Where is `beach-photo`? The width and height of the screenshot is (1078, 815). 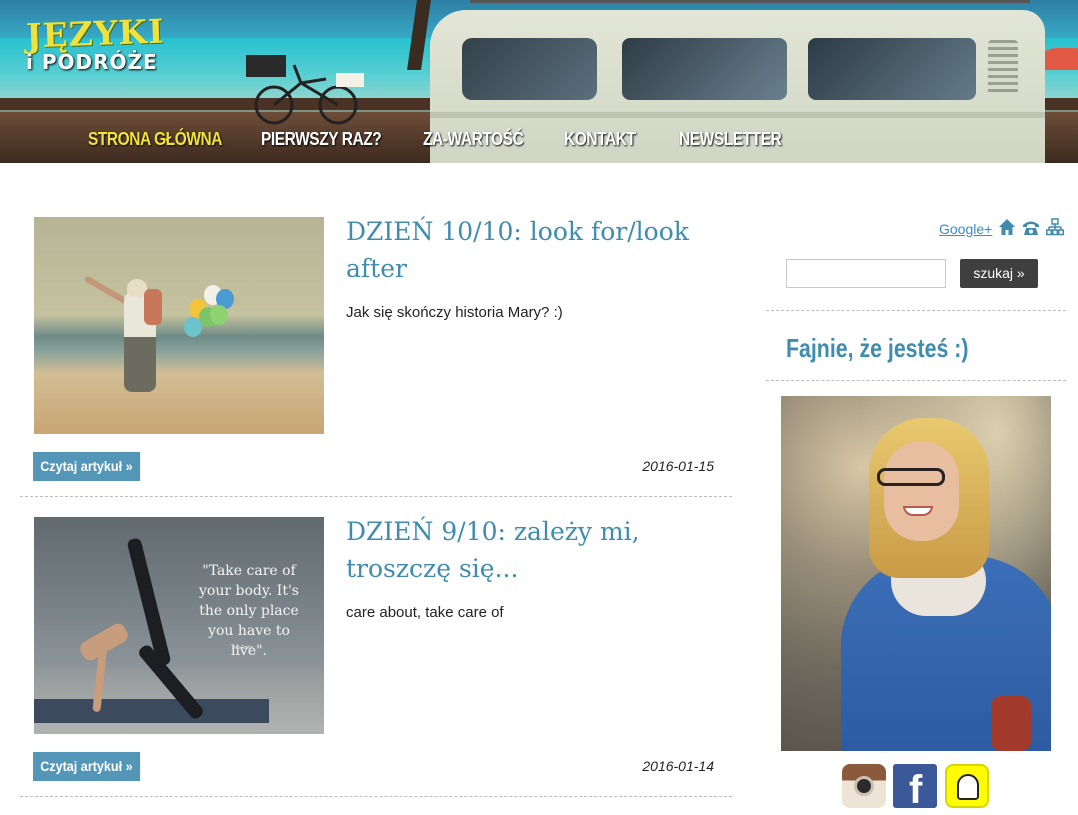 beach-photo is located at coordinates (179, 325).